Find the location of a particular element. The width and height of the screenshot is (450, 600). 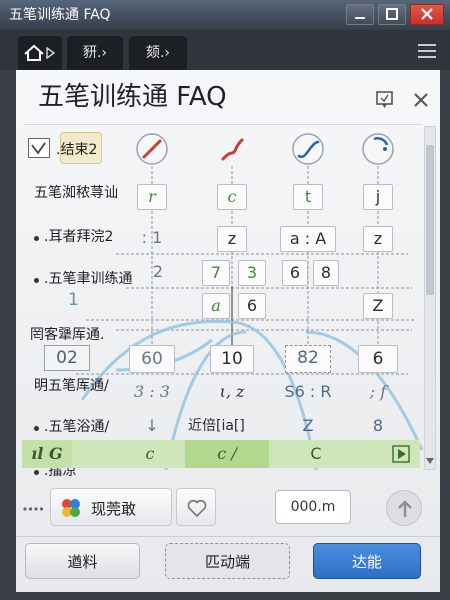

menu-button is located at coordinates (427, 51).